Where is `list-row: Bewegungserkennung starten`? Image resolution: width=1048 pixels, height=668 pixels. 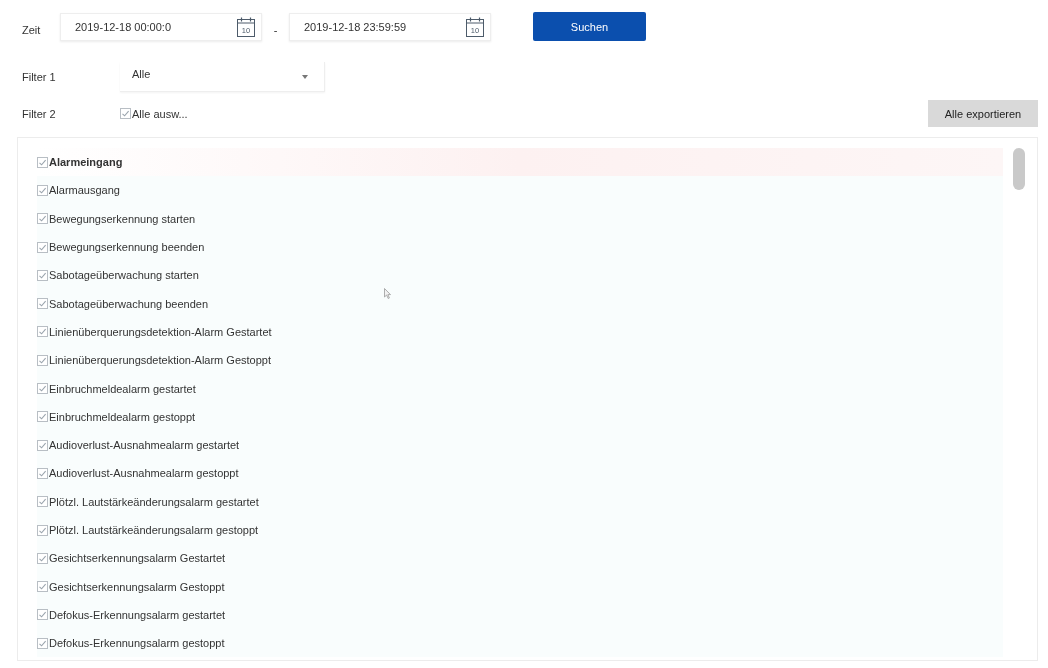 list-row: Bewegungserkennung starten is located at coordinates (520, 218).